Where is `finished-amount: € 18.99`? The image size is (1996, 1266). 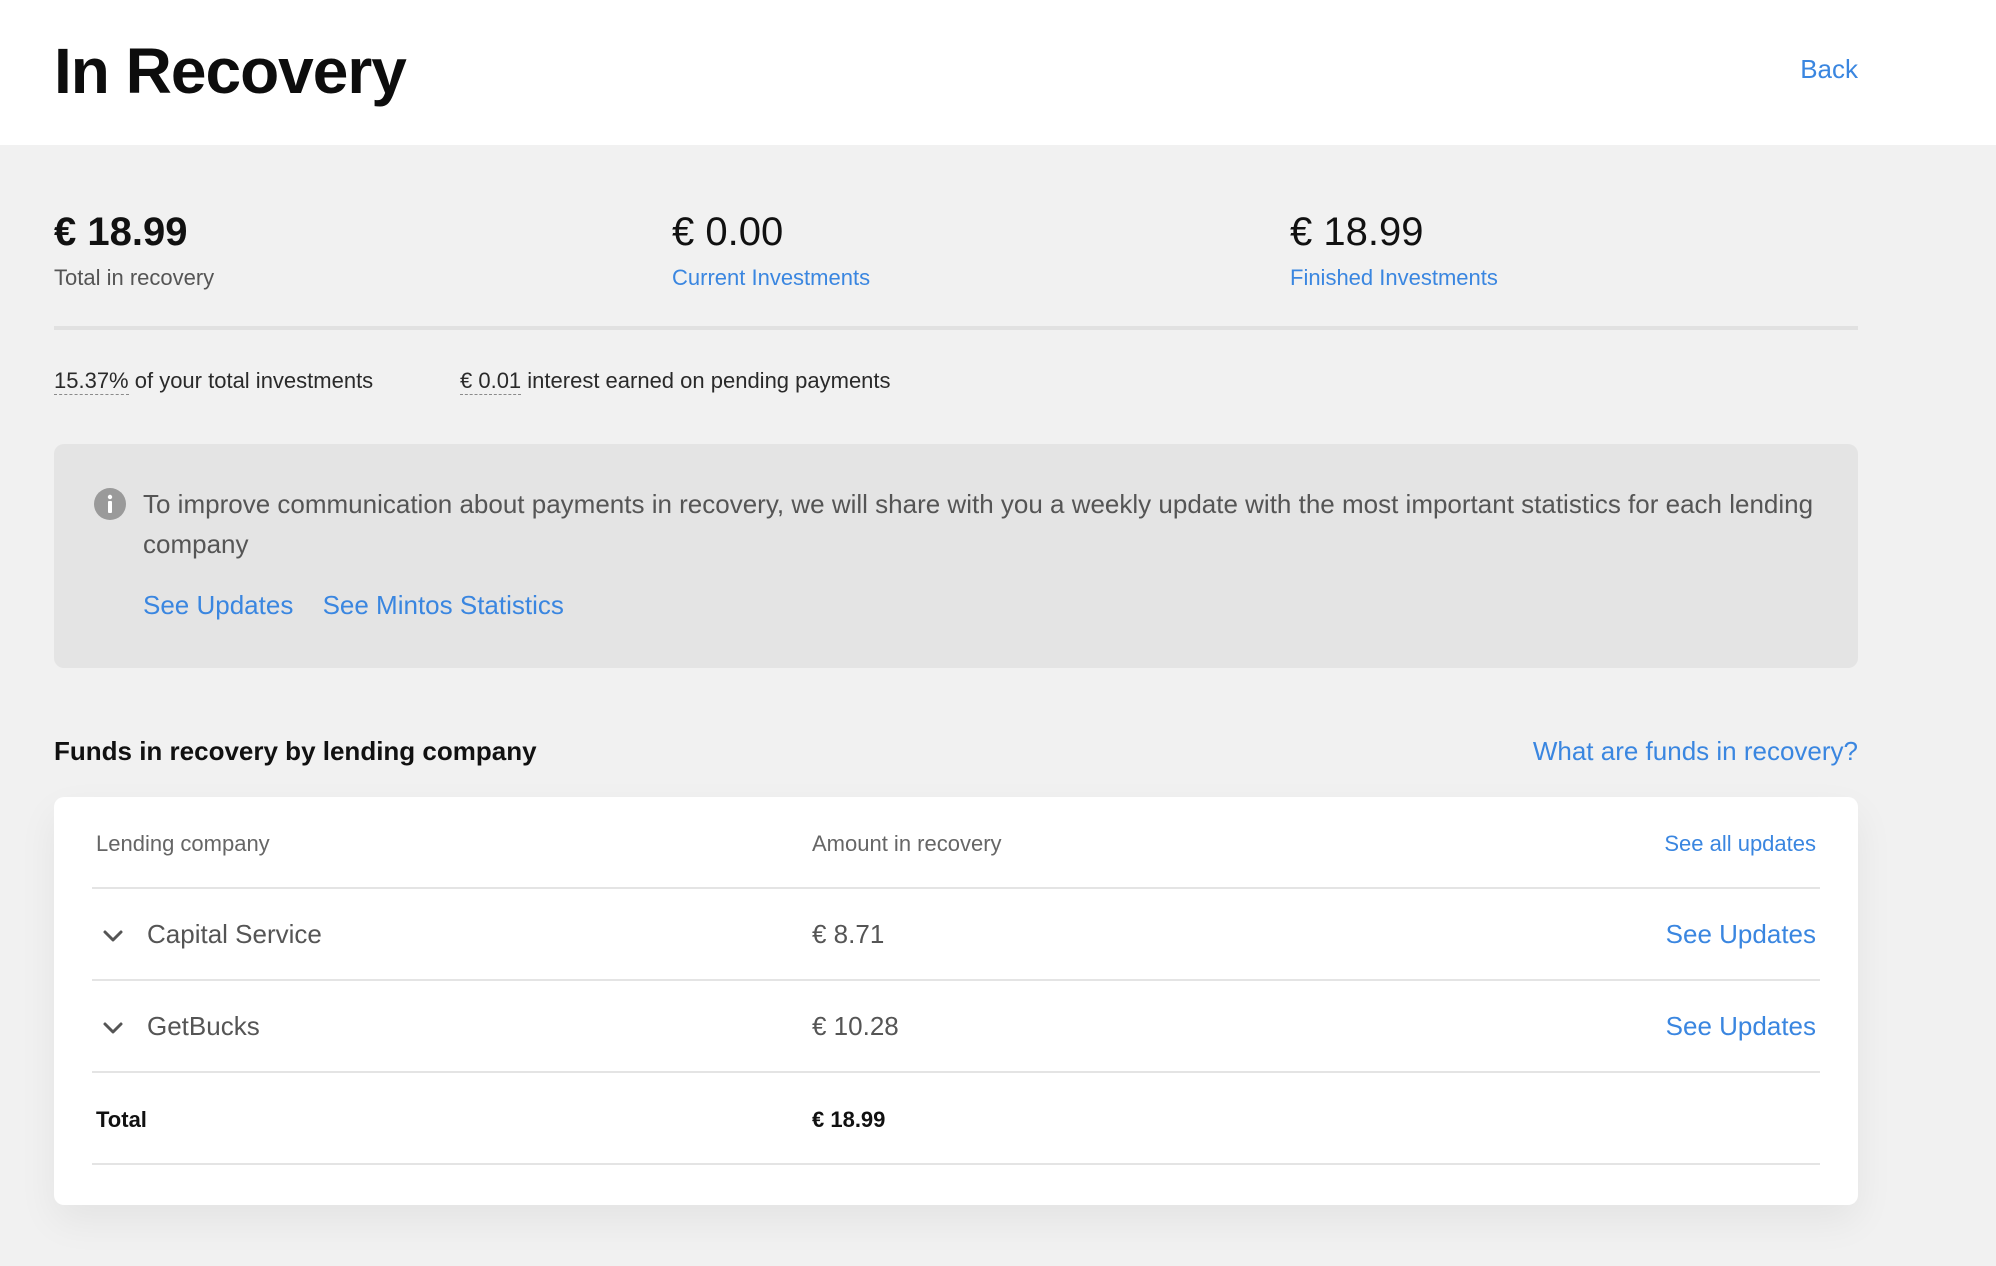
finished-amount: € 18.99 is located at coordinates (1357, 232).